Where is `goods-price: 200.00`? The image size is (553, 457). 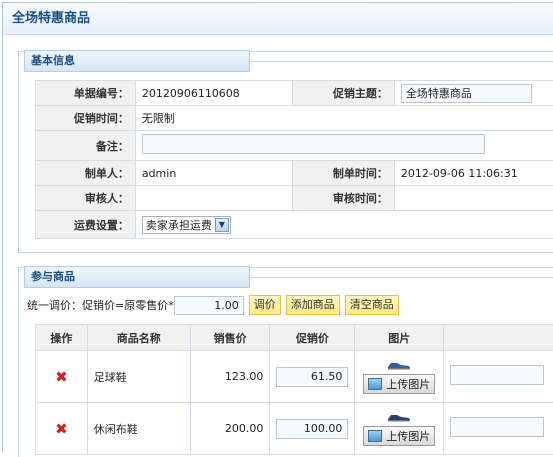 goods-price: 200.00 is located at coordinates (230, 429).